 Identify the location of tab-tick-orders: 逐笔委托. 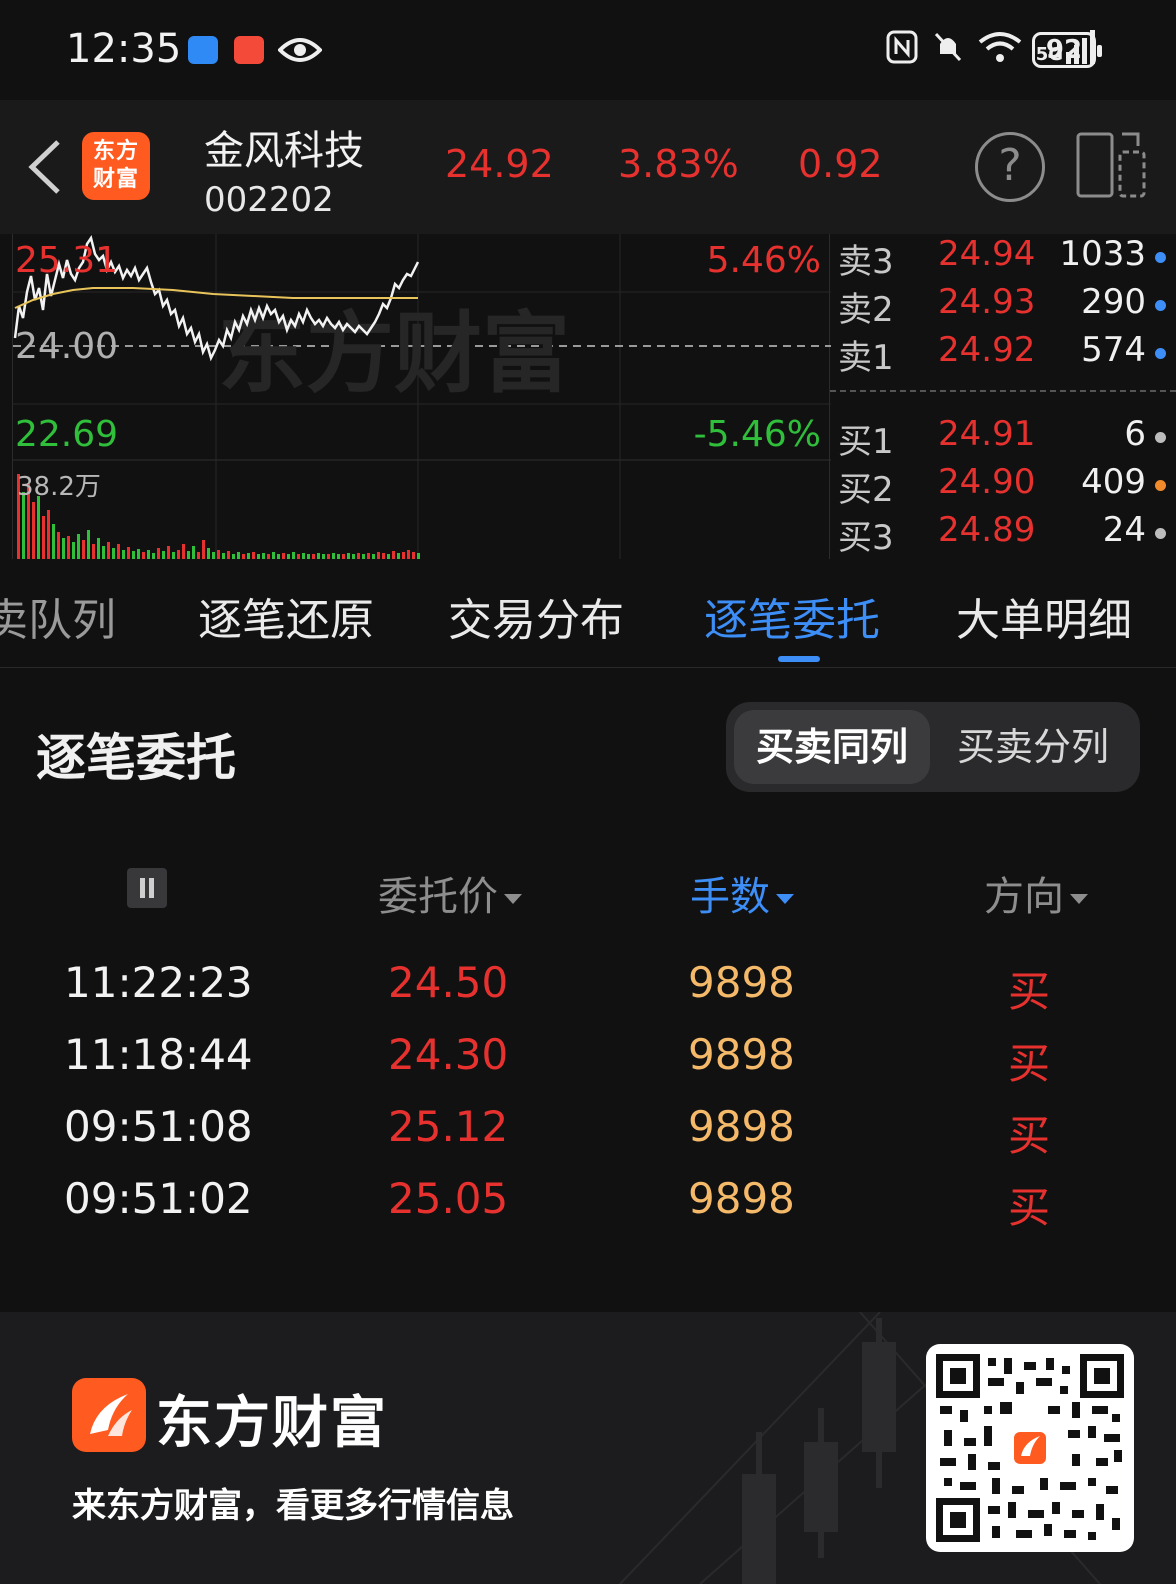
(792, 616).